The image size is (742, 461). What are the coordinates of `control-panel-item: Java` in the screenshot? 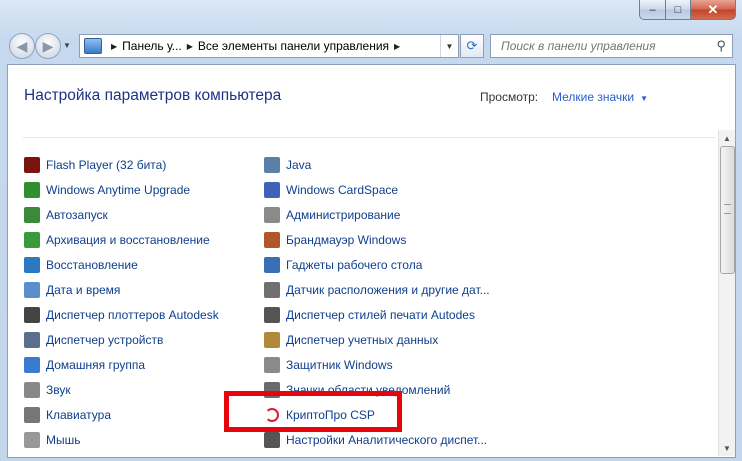 It's located at (384, 164).